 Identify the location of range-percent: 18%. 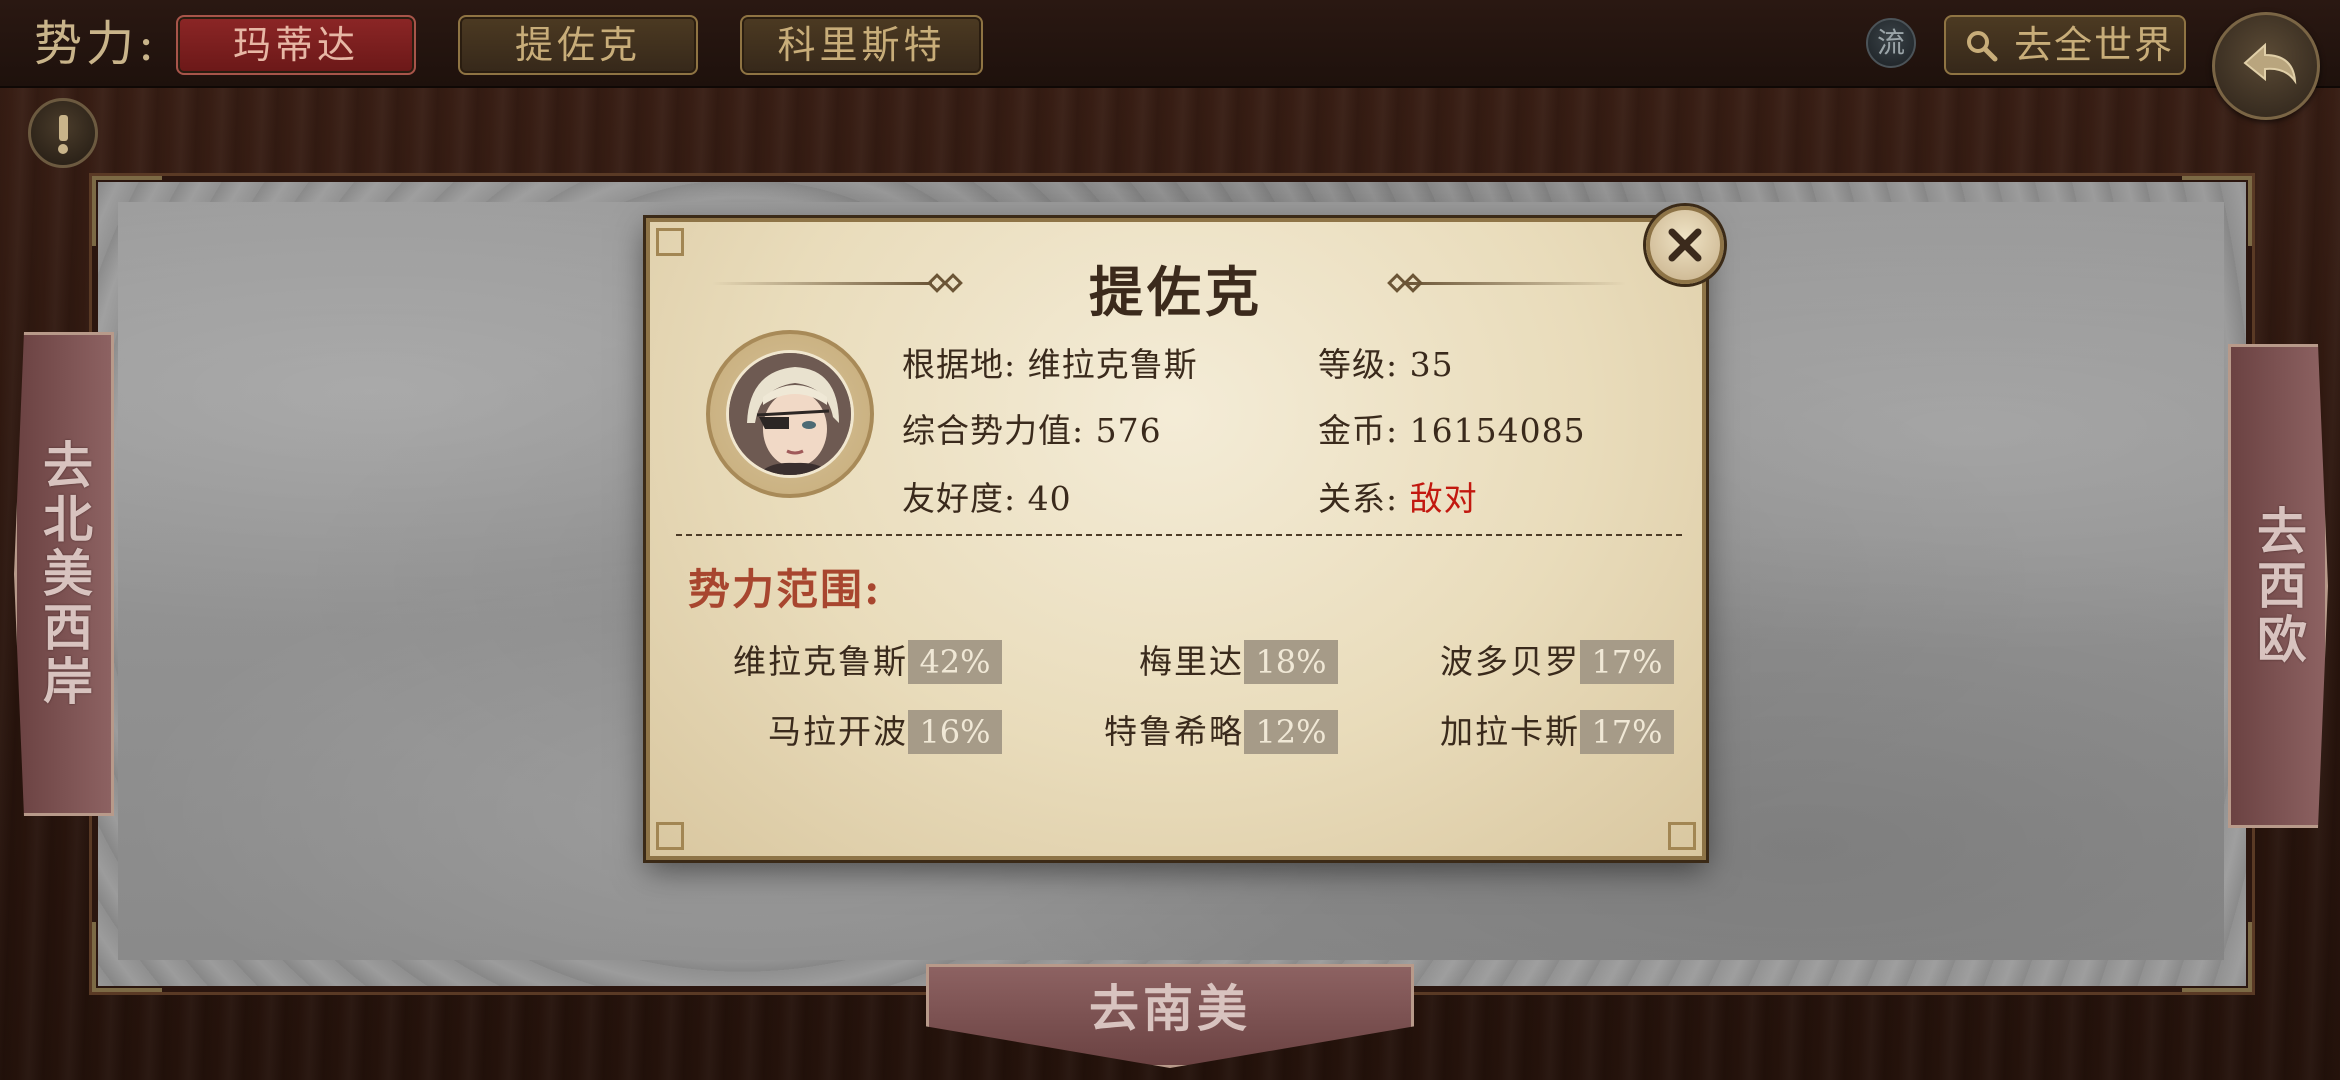
(1291, 662).